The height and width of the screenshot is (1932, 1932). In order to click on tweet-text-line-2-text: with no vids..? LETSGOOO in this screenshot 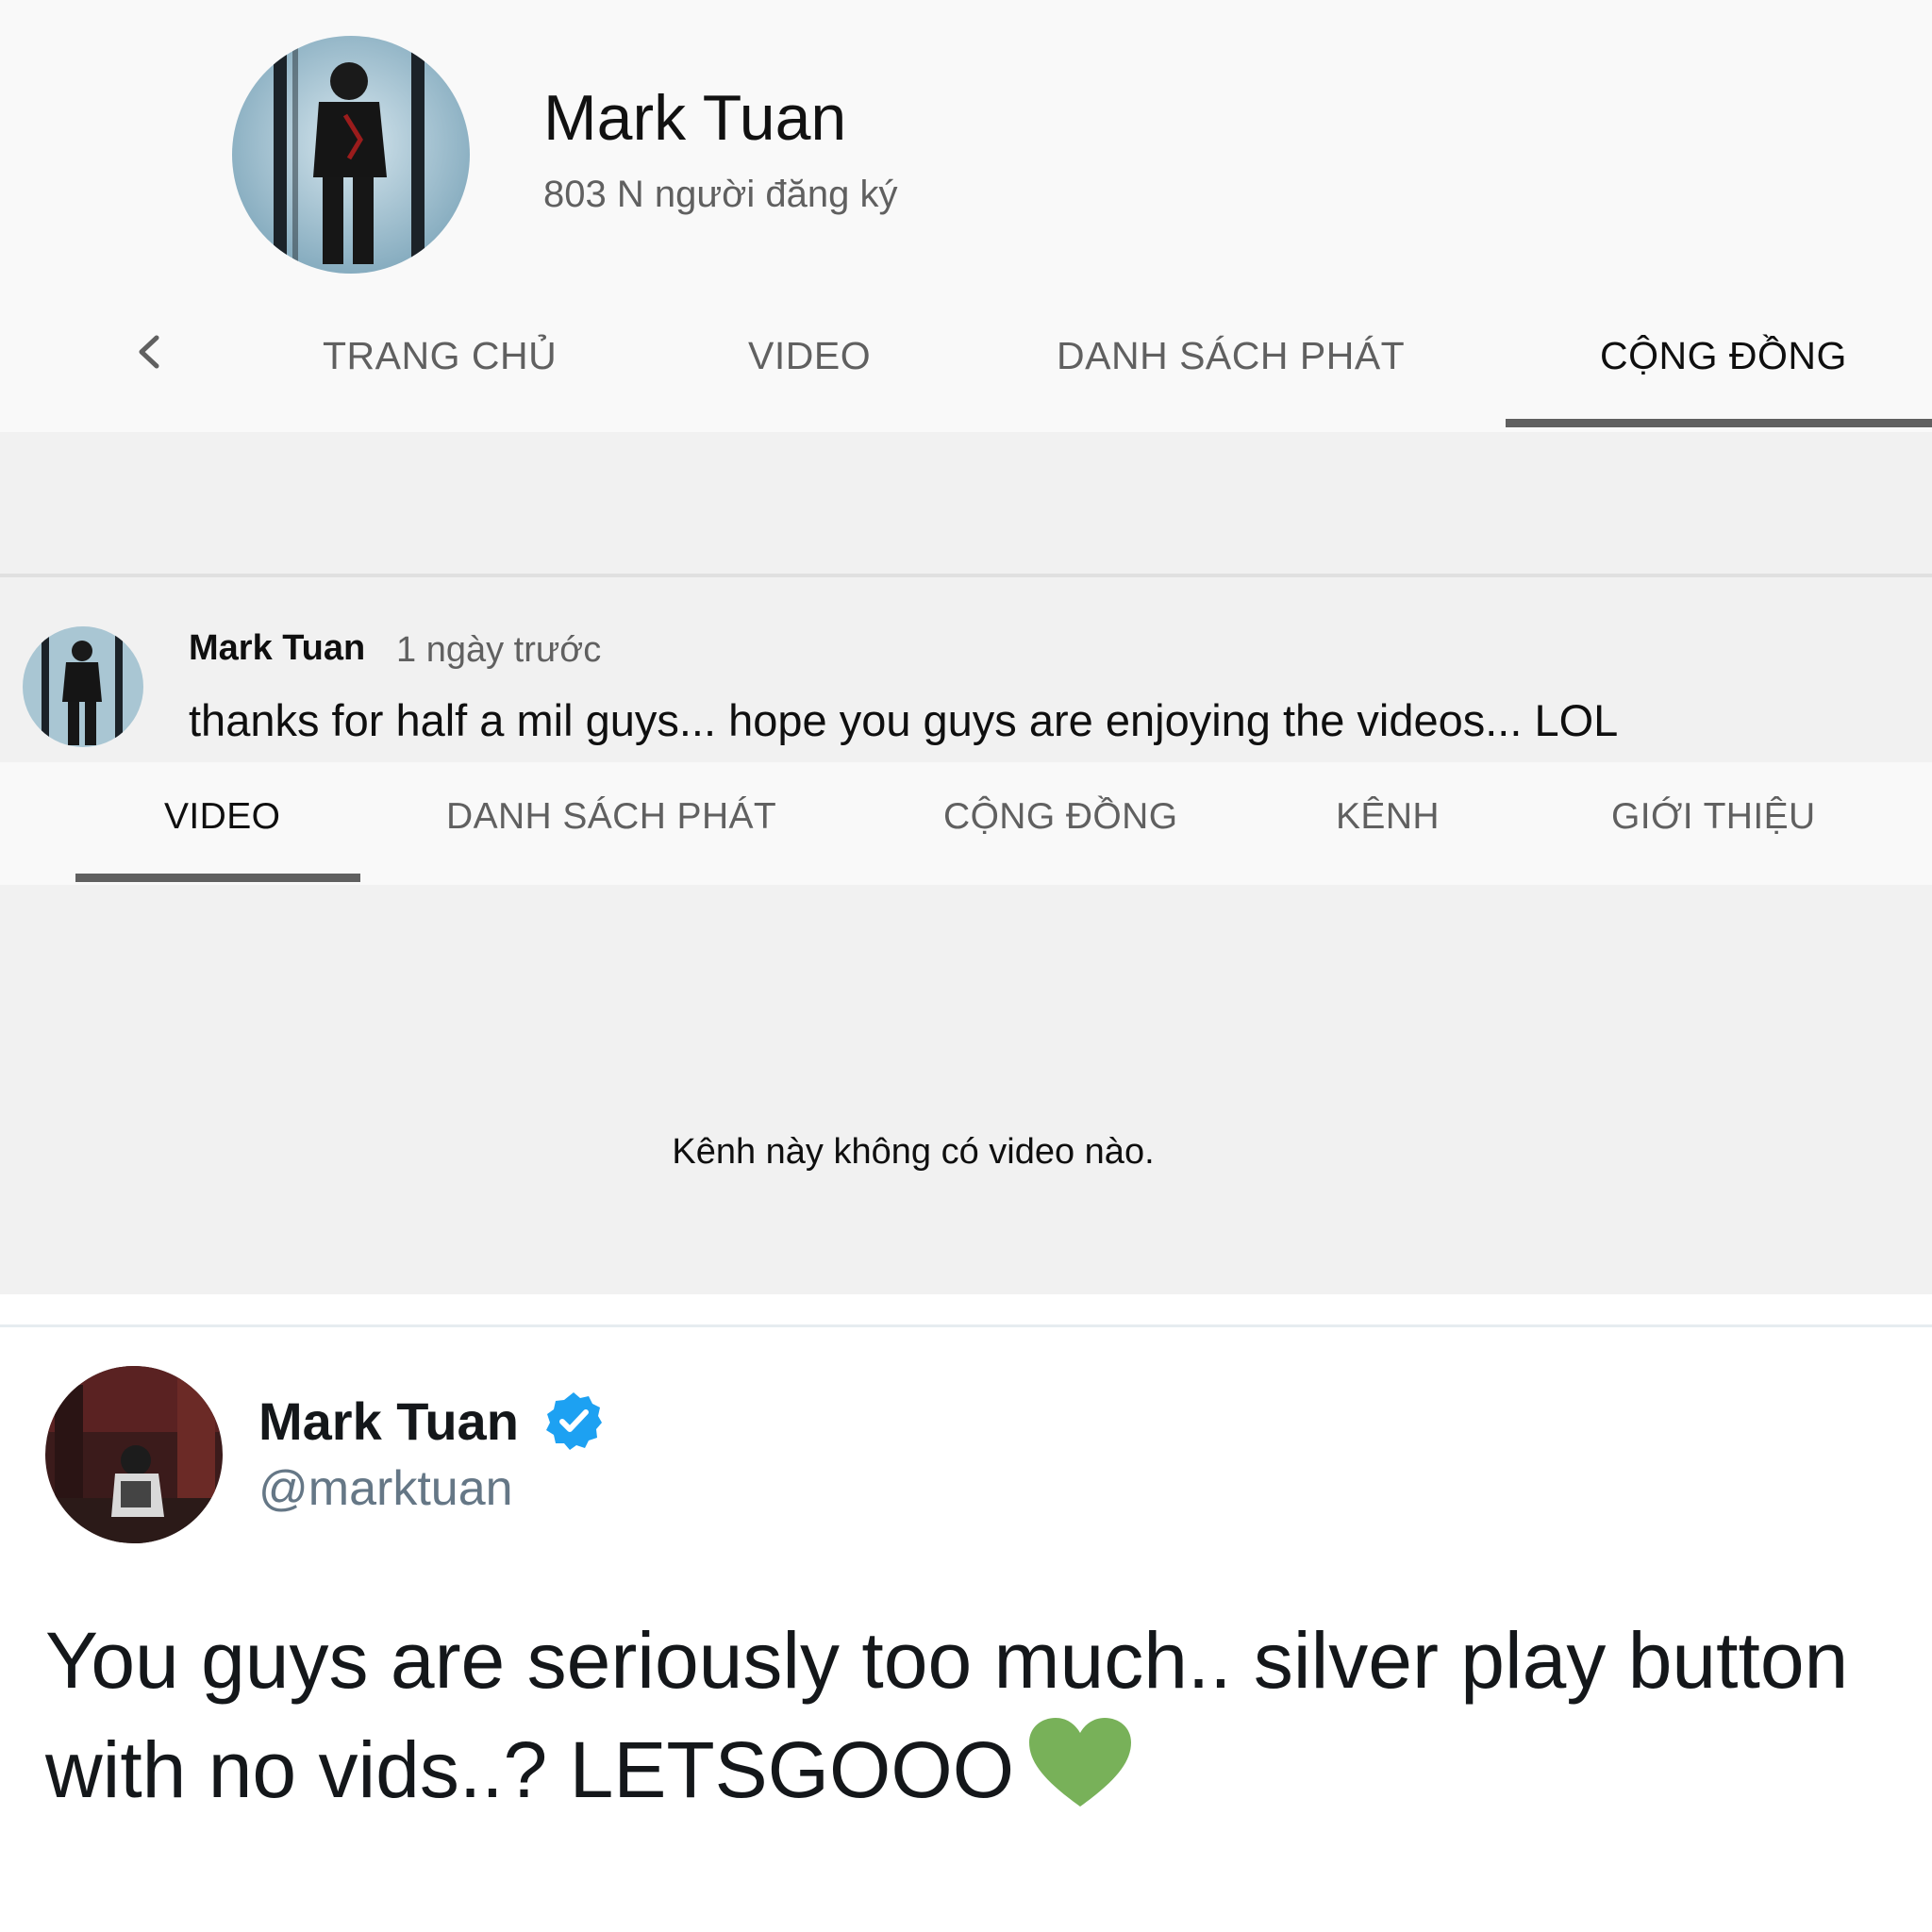, I will do `click(530, 1770)`.